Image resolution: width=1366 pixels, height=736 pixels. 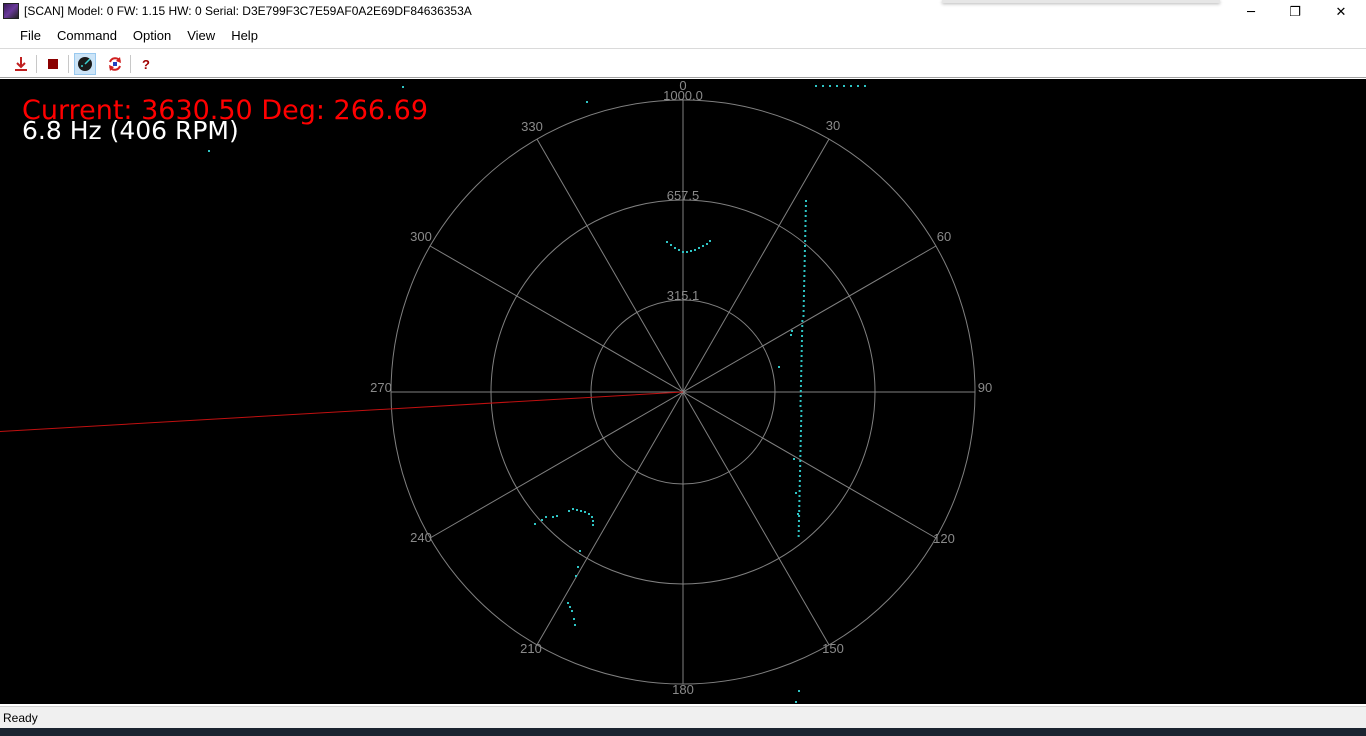 I want to click on stop-button, so click(x=53, y=64).